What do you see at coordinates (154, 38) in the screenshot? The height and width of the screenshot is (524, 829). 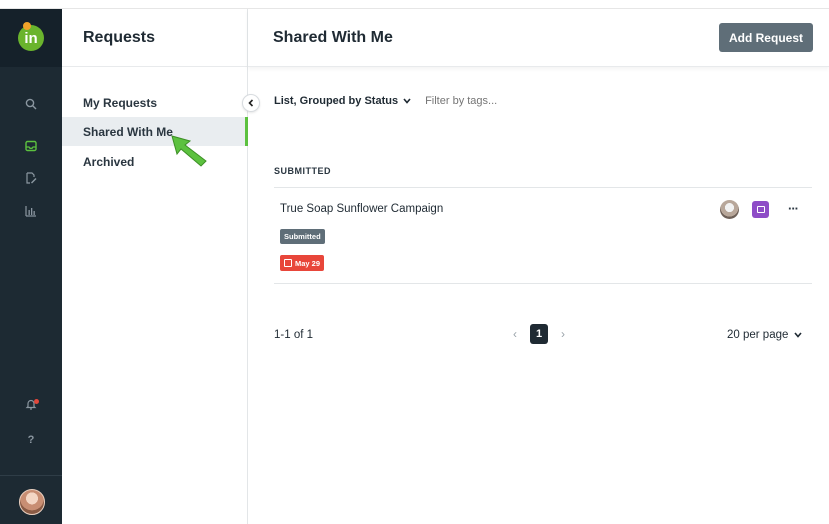 I see `sidebar-title: Requests` at bounding box center [154, 38].